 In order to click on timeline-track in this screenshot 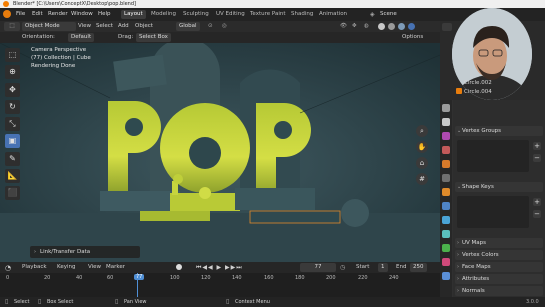, I will do `click(220, 285)`.